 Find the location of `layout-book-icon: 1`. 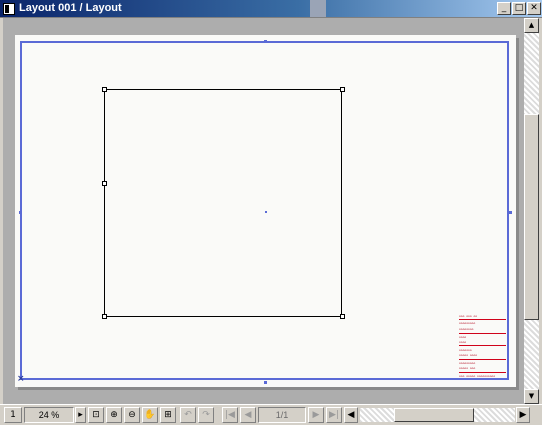

layout-book-icon: 1 is located at coordinates (13, 415).